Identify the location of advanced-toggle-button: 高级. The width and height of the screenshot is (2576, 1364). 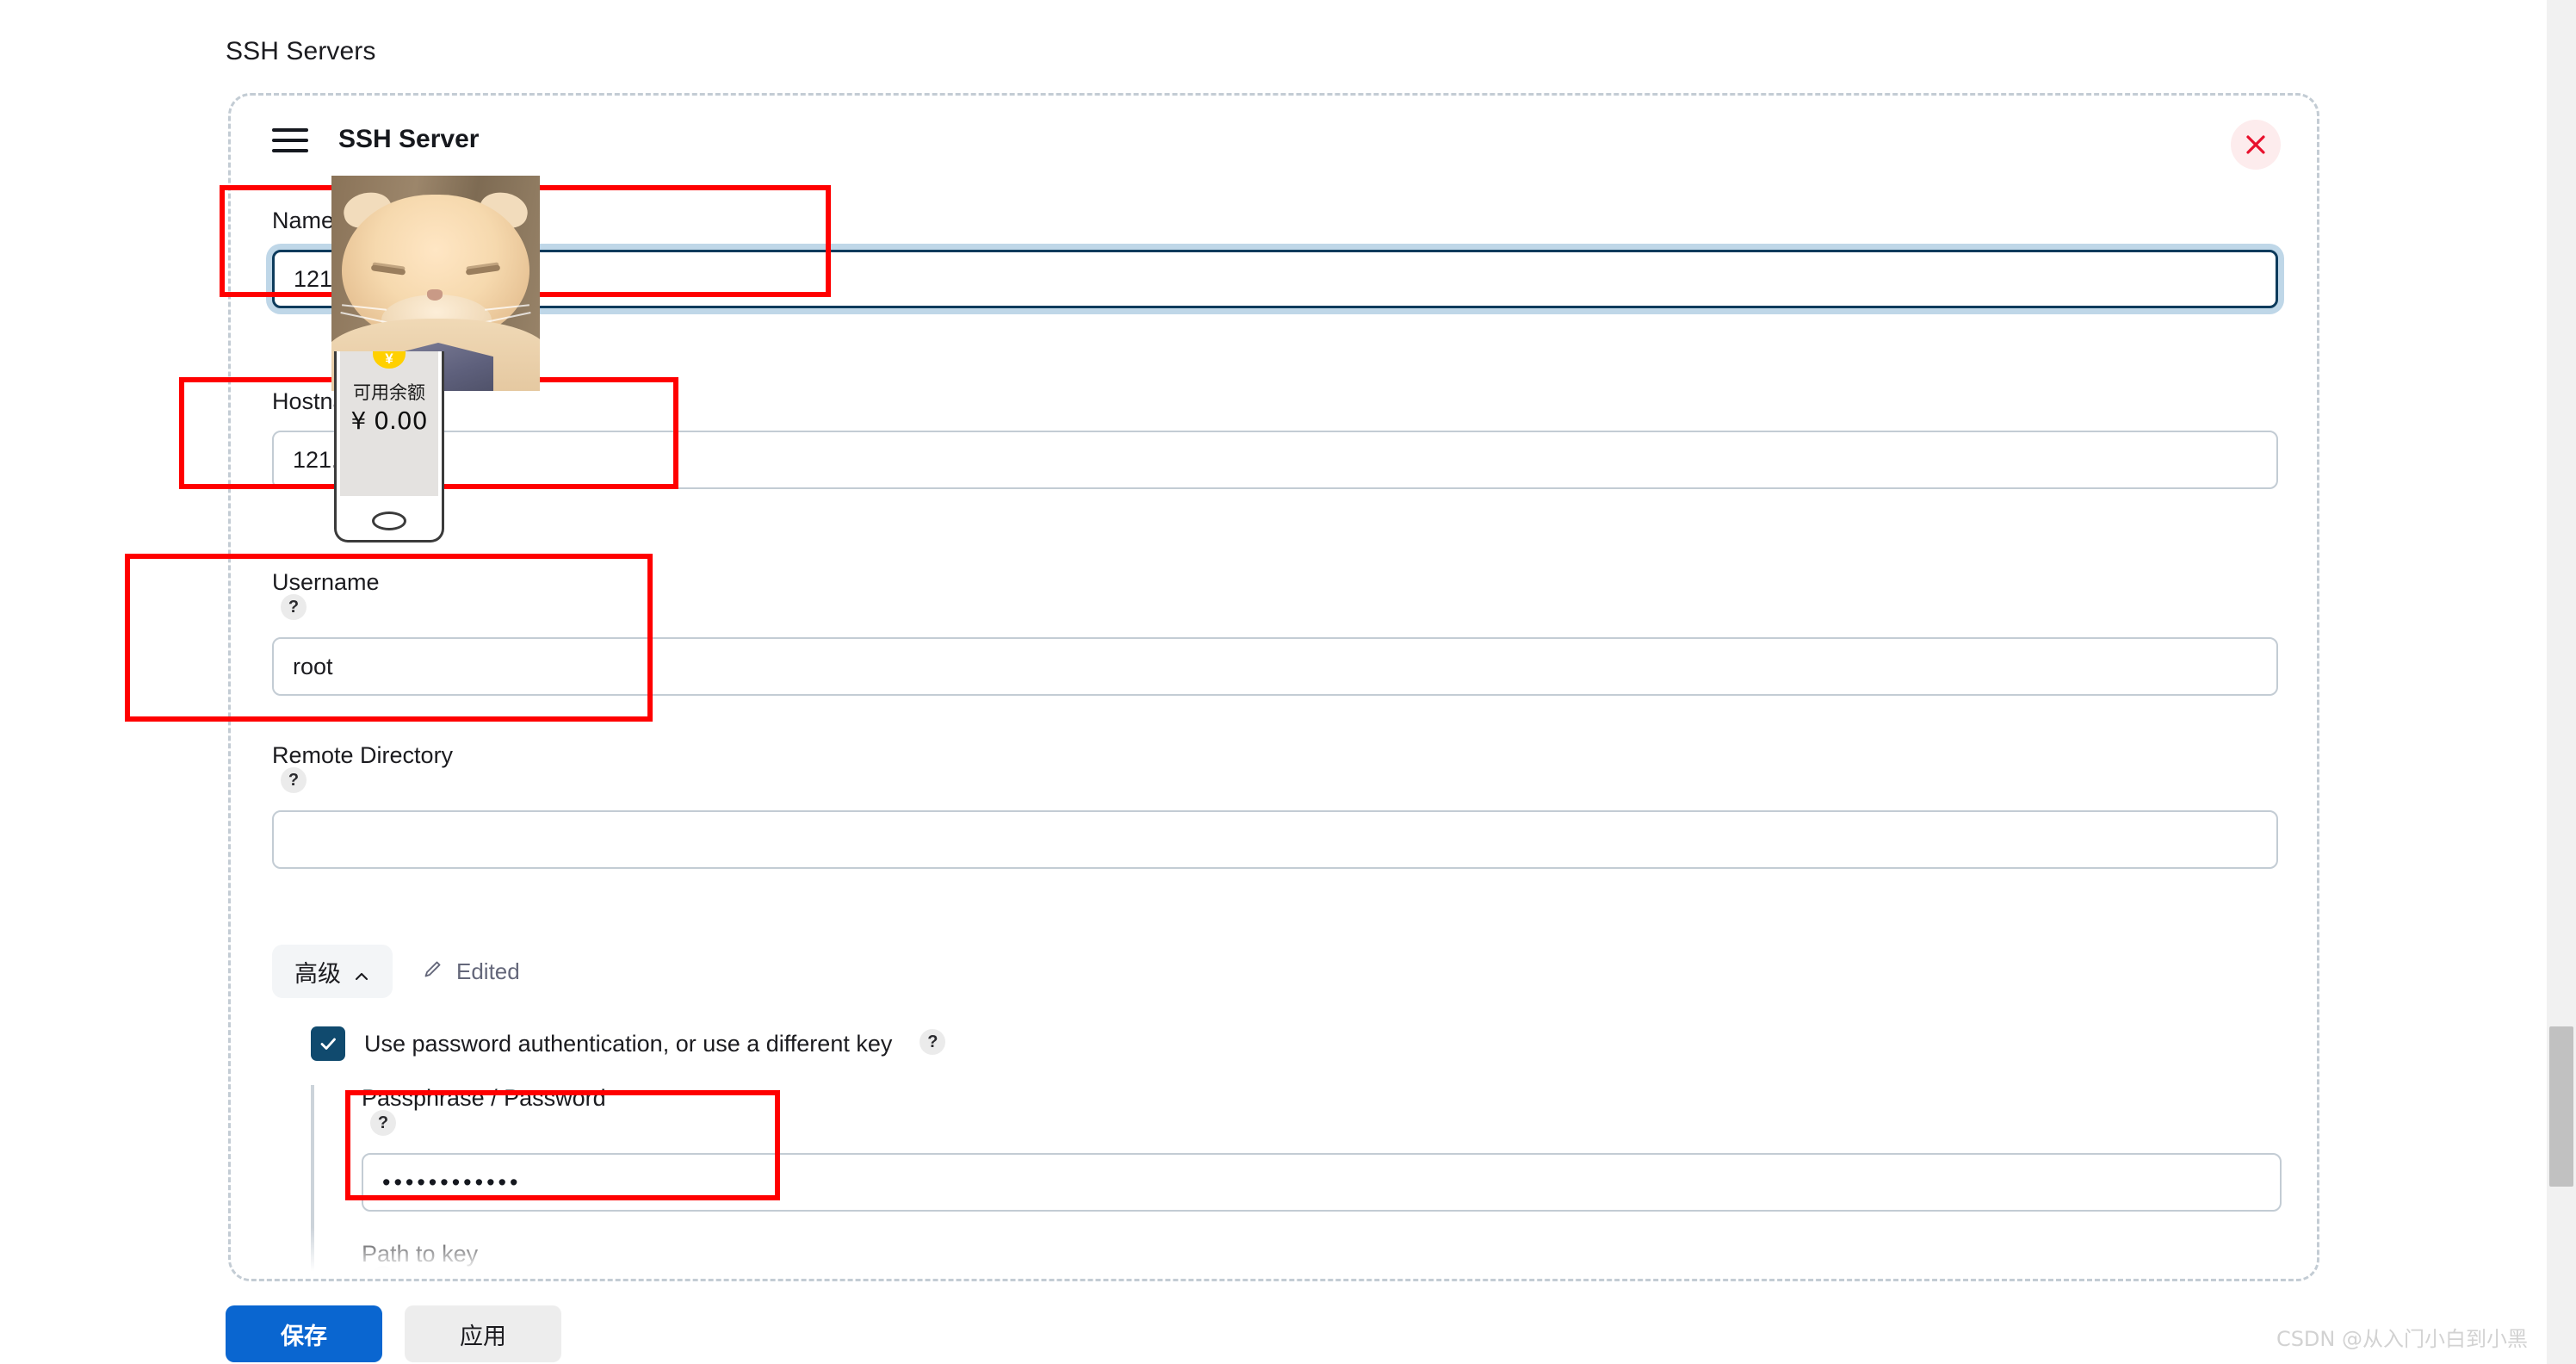
(332, 972).